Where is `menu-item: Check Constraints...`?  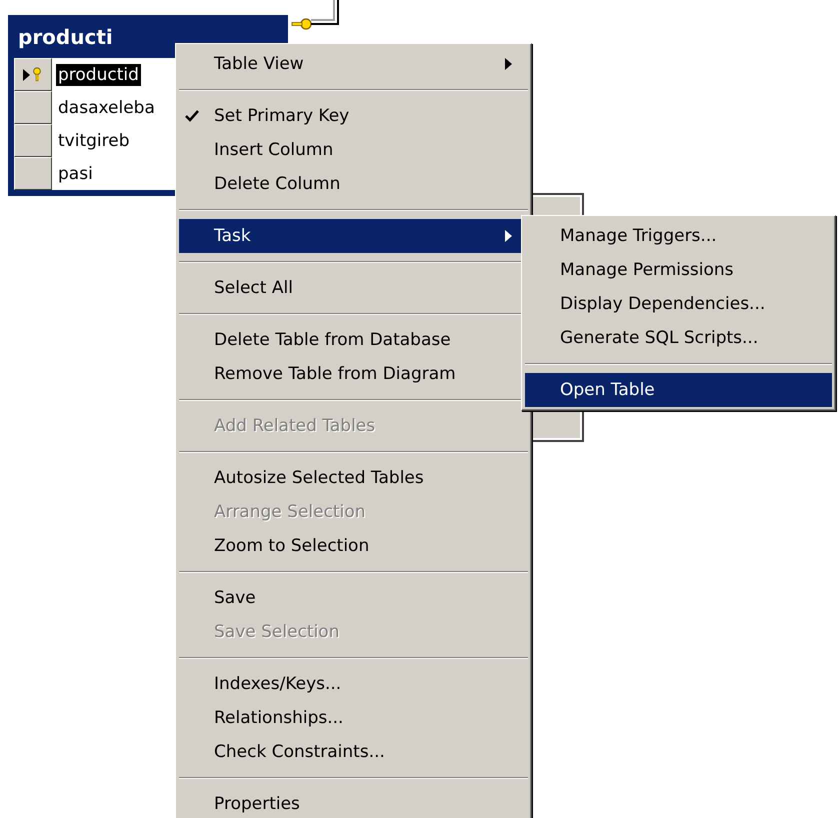 menu-item: Check Constraints... is located at coordinates (353, 752).